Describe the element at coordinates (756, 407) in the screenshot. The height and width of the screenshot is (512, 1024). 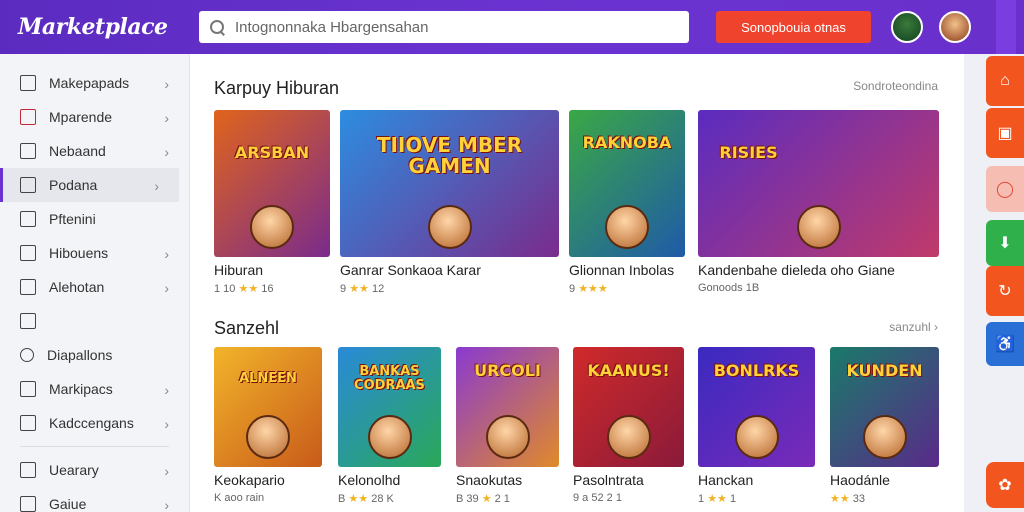
I see `game-thumbnail: BONLRKS` at that location.